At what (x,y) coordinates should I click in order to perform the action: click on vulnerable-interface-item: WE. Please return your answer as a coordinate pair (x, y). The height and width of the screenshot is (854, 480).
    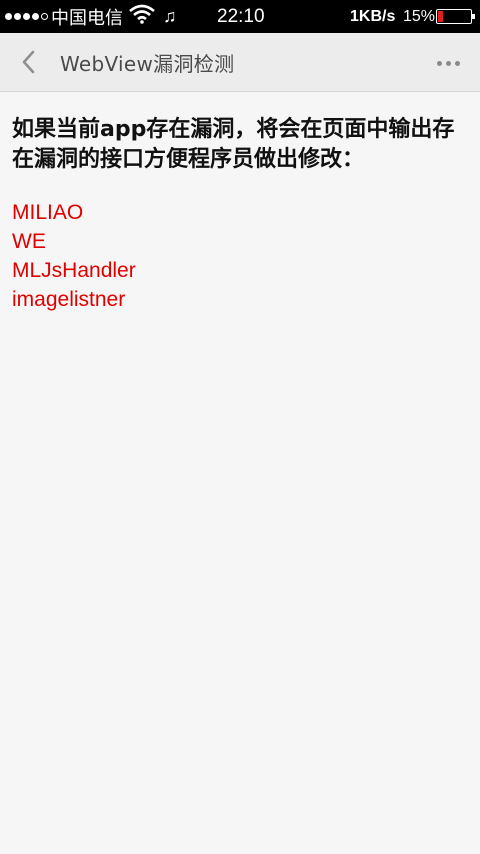
    Looking at the image, I should click on (29, 241).